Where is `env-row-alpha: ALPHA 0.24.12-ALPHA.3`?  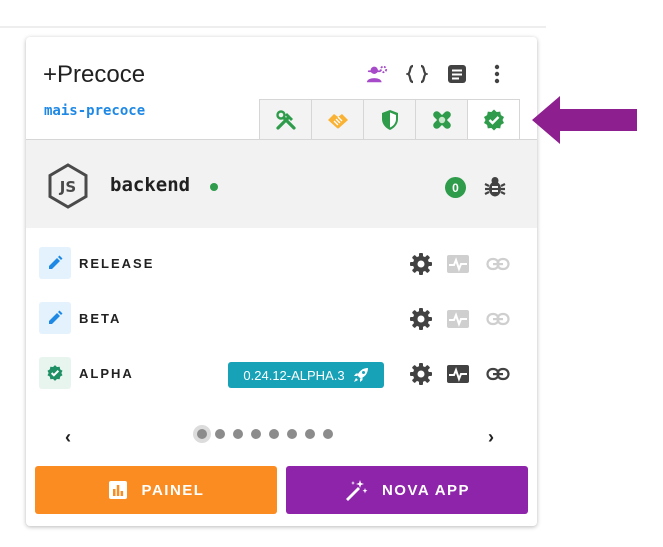
env-row-alpha: ALPHA 0.24.12-ALPHA.3 is located at coordinates (281, 374).